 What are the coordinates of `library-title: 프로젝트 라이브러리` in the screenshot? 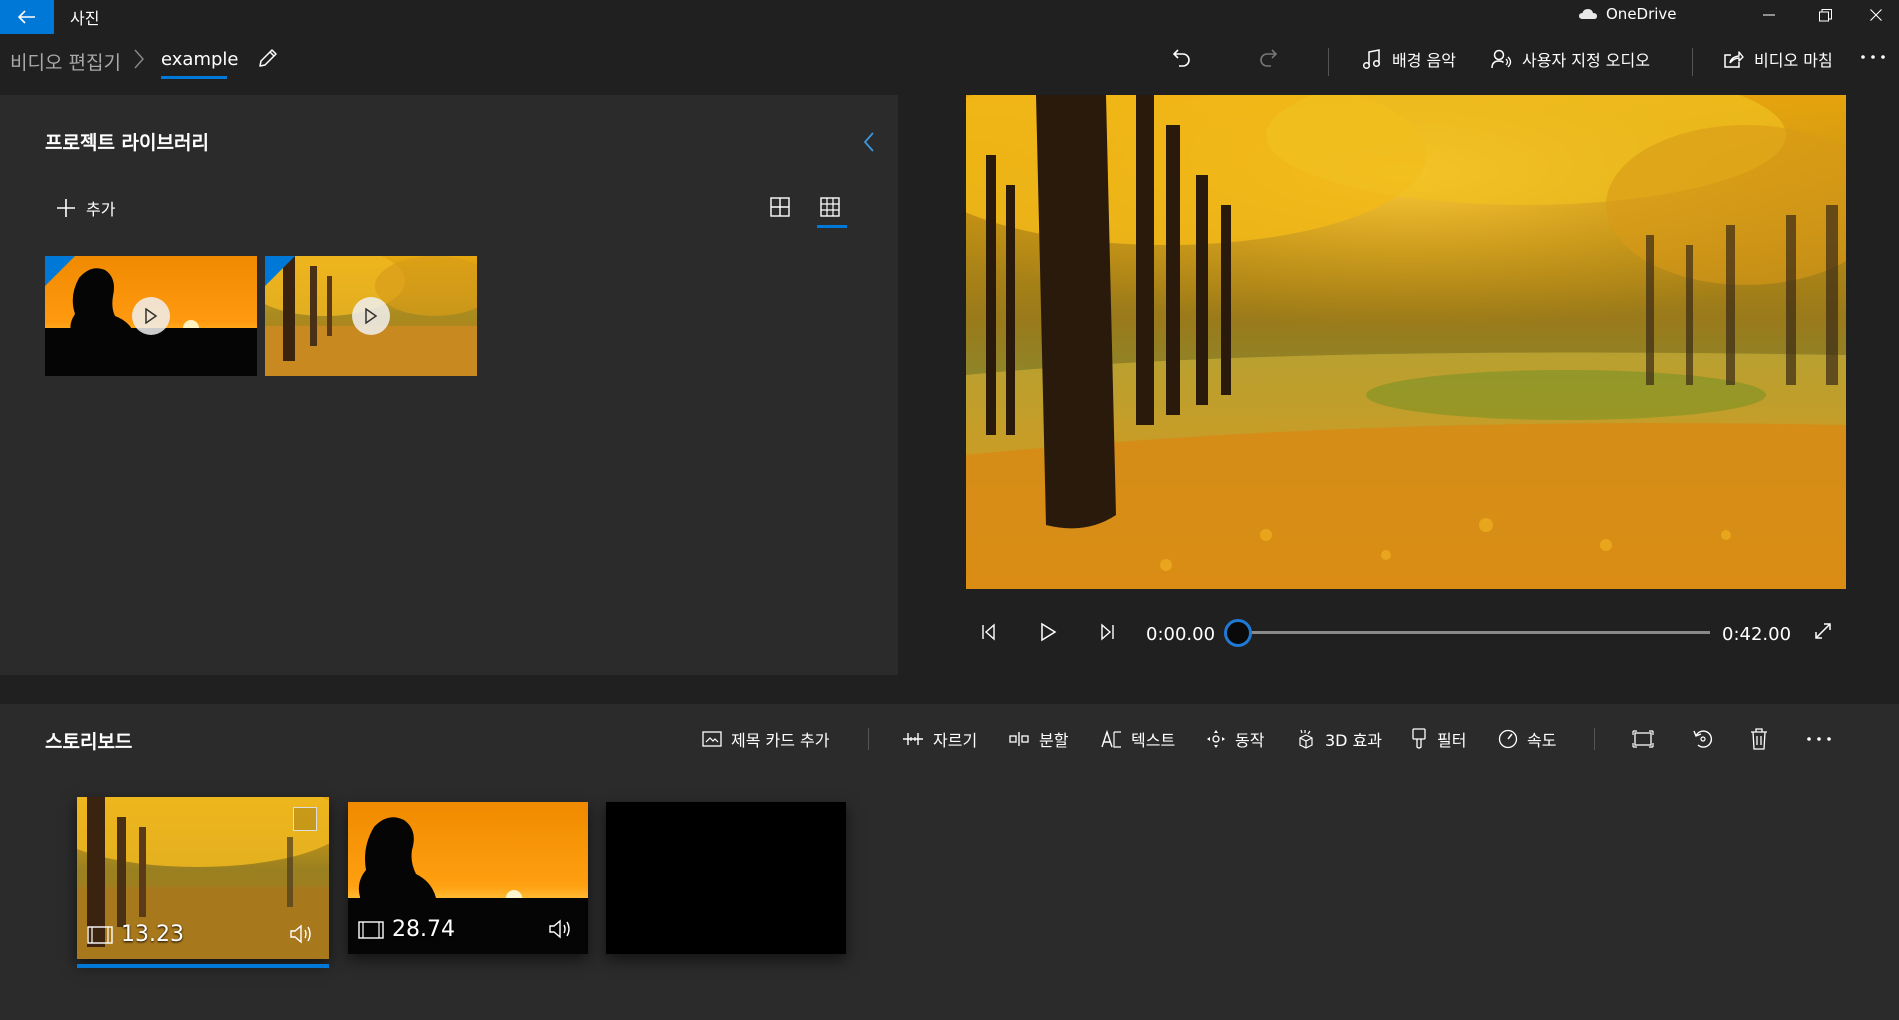 It's located at (127, 143).